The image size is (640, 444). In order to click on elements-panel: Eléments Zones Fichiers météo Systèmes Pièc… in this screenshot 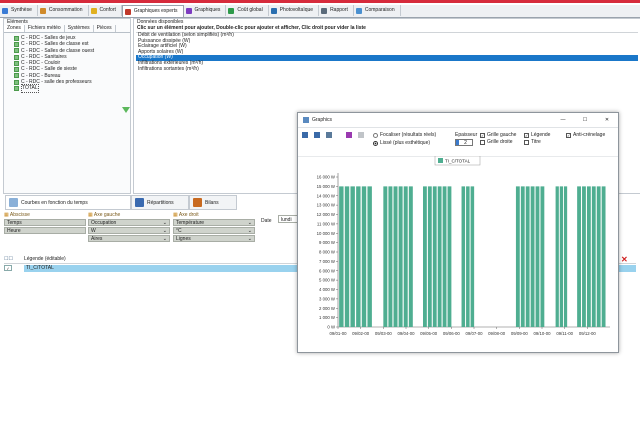, I will do `click(67, 106)`.